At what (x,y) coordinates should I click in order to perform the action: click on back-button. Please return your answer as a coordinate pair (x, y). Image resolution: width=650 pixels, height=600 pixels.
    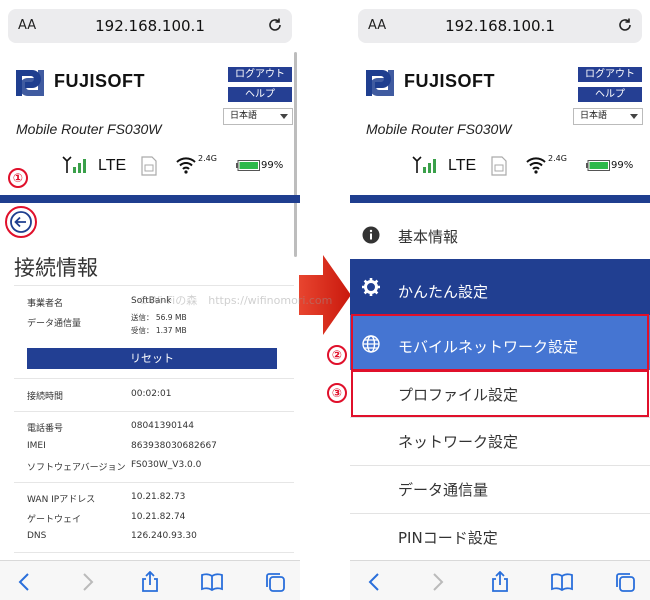
    Looking at the image, I should click on (21, 222).